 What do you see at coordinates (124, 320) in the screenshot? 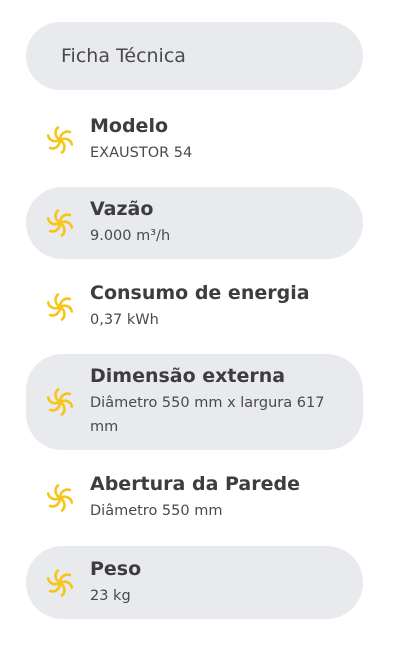
I see `spec-value: 0,37 kWh` at bounding box center [124, 320].